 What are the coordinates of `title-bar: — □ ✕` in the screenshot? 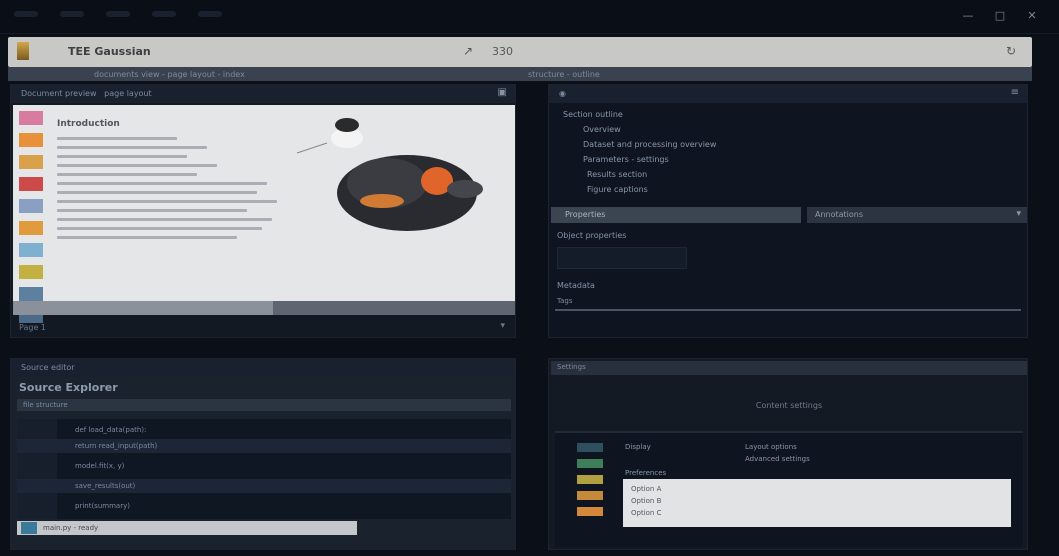 It's located at (529, 17).